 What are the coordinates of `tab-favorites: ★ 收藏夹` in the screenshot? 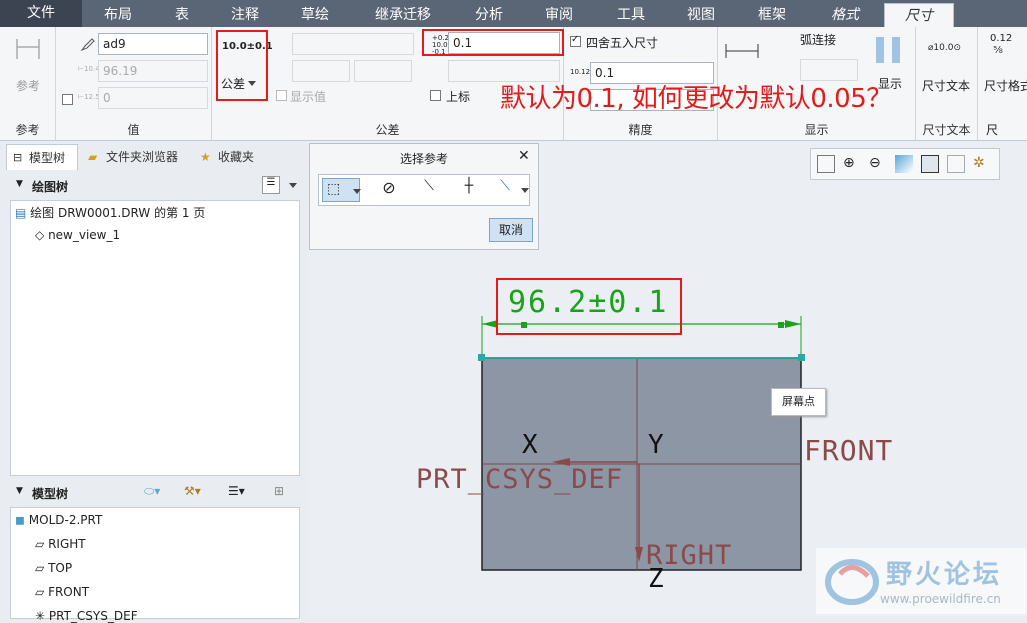 It's located at (231, 157).